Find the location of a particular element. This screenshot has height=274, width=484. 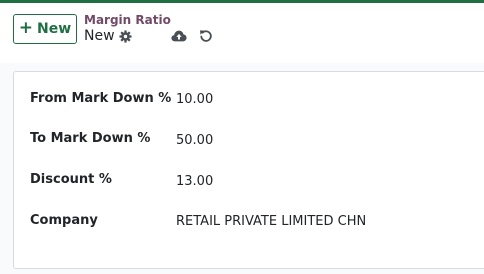

to-mark-down-label: To Mark Down % is located at coordinates (90, 138).